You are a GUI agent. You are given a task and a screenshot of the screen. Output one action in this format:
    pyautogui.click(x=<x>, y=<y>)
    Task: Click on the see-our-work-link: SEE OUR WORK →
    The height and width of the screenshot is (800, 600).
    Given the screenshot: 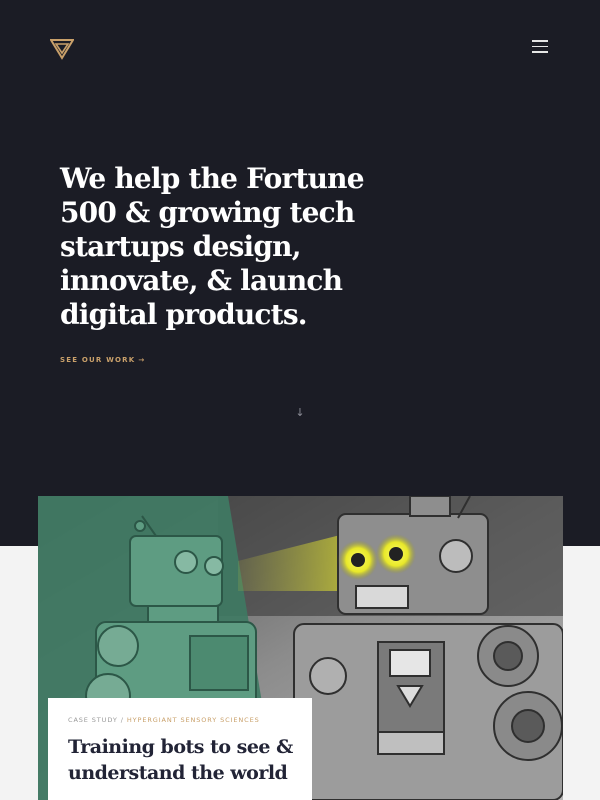 What is the action you would take?
    pyautogui.click(x=102, y=360)
    